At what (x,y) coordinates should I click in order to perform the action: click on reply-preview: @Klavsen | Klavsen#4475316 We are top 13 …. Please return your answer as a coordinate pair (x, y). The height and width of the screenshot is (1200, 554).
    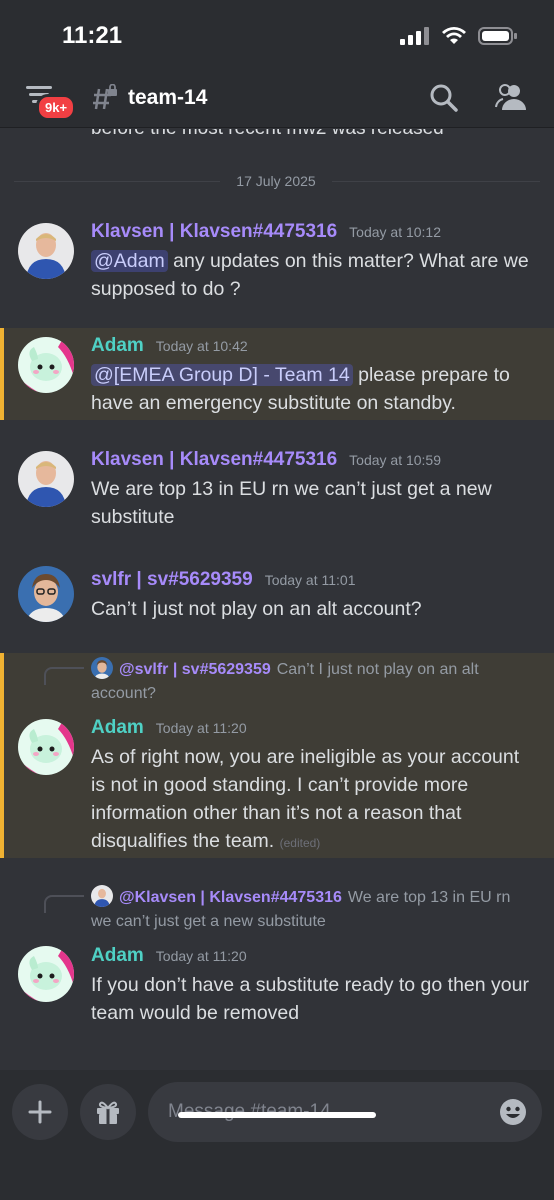
    Looking at the image, I should click on (311, 909).